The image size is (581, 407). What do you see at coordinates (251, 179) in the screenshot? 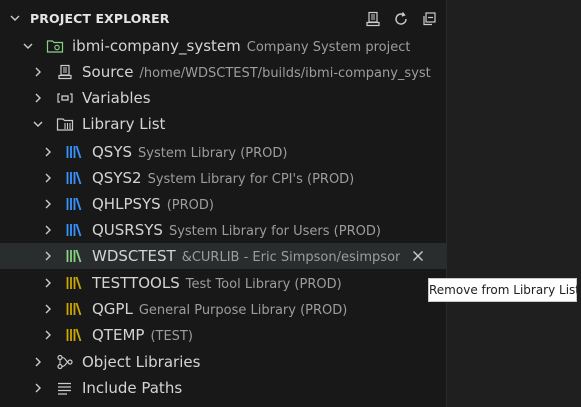
I see `library-description: System Library for CPI's (PROD)` at bounding box center [251, 179].